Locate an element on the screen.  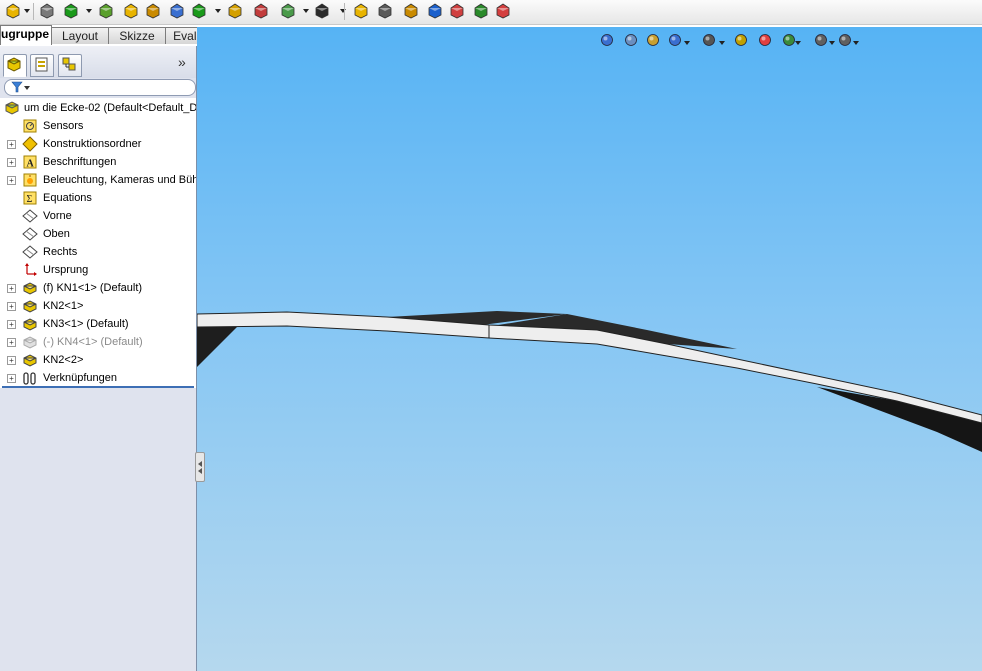
hide-show-items-icon is located at coordinates (765, 40).